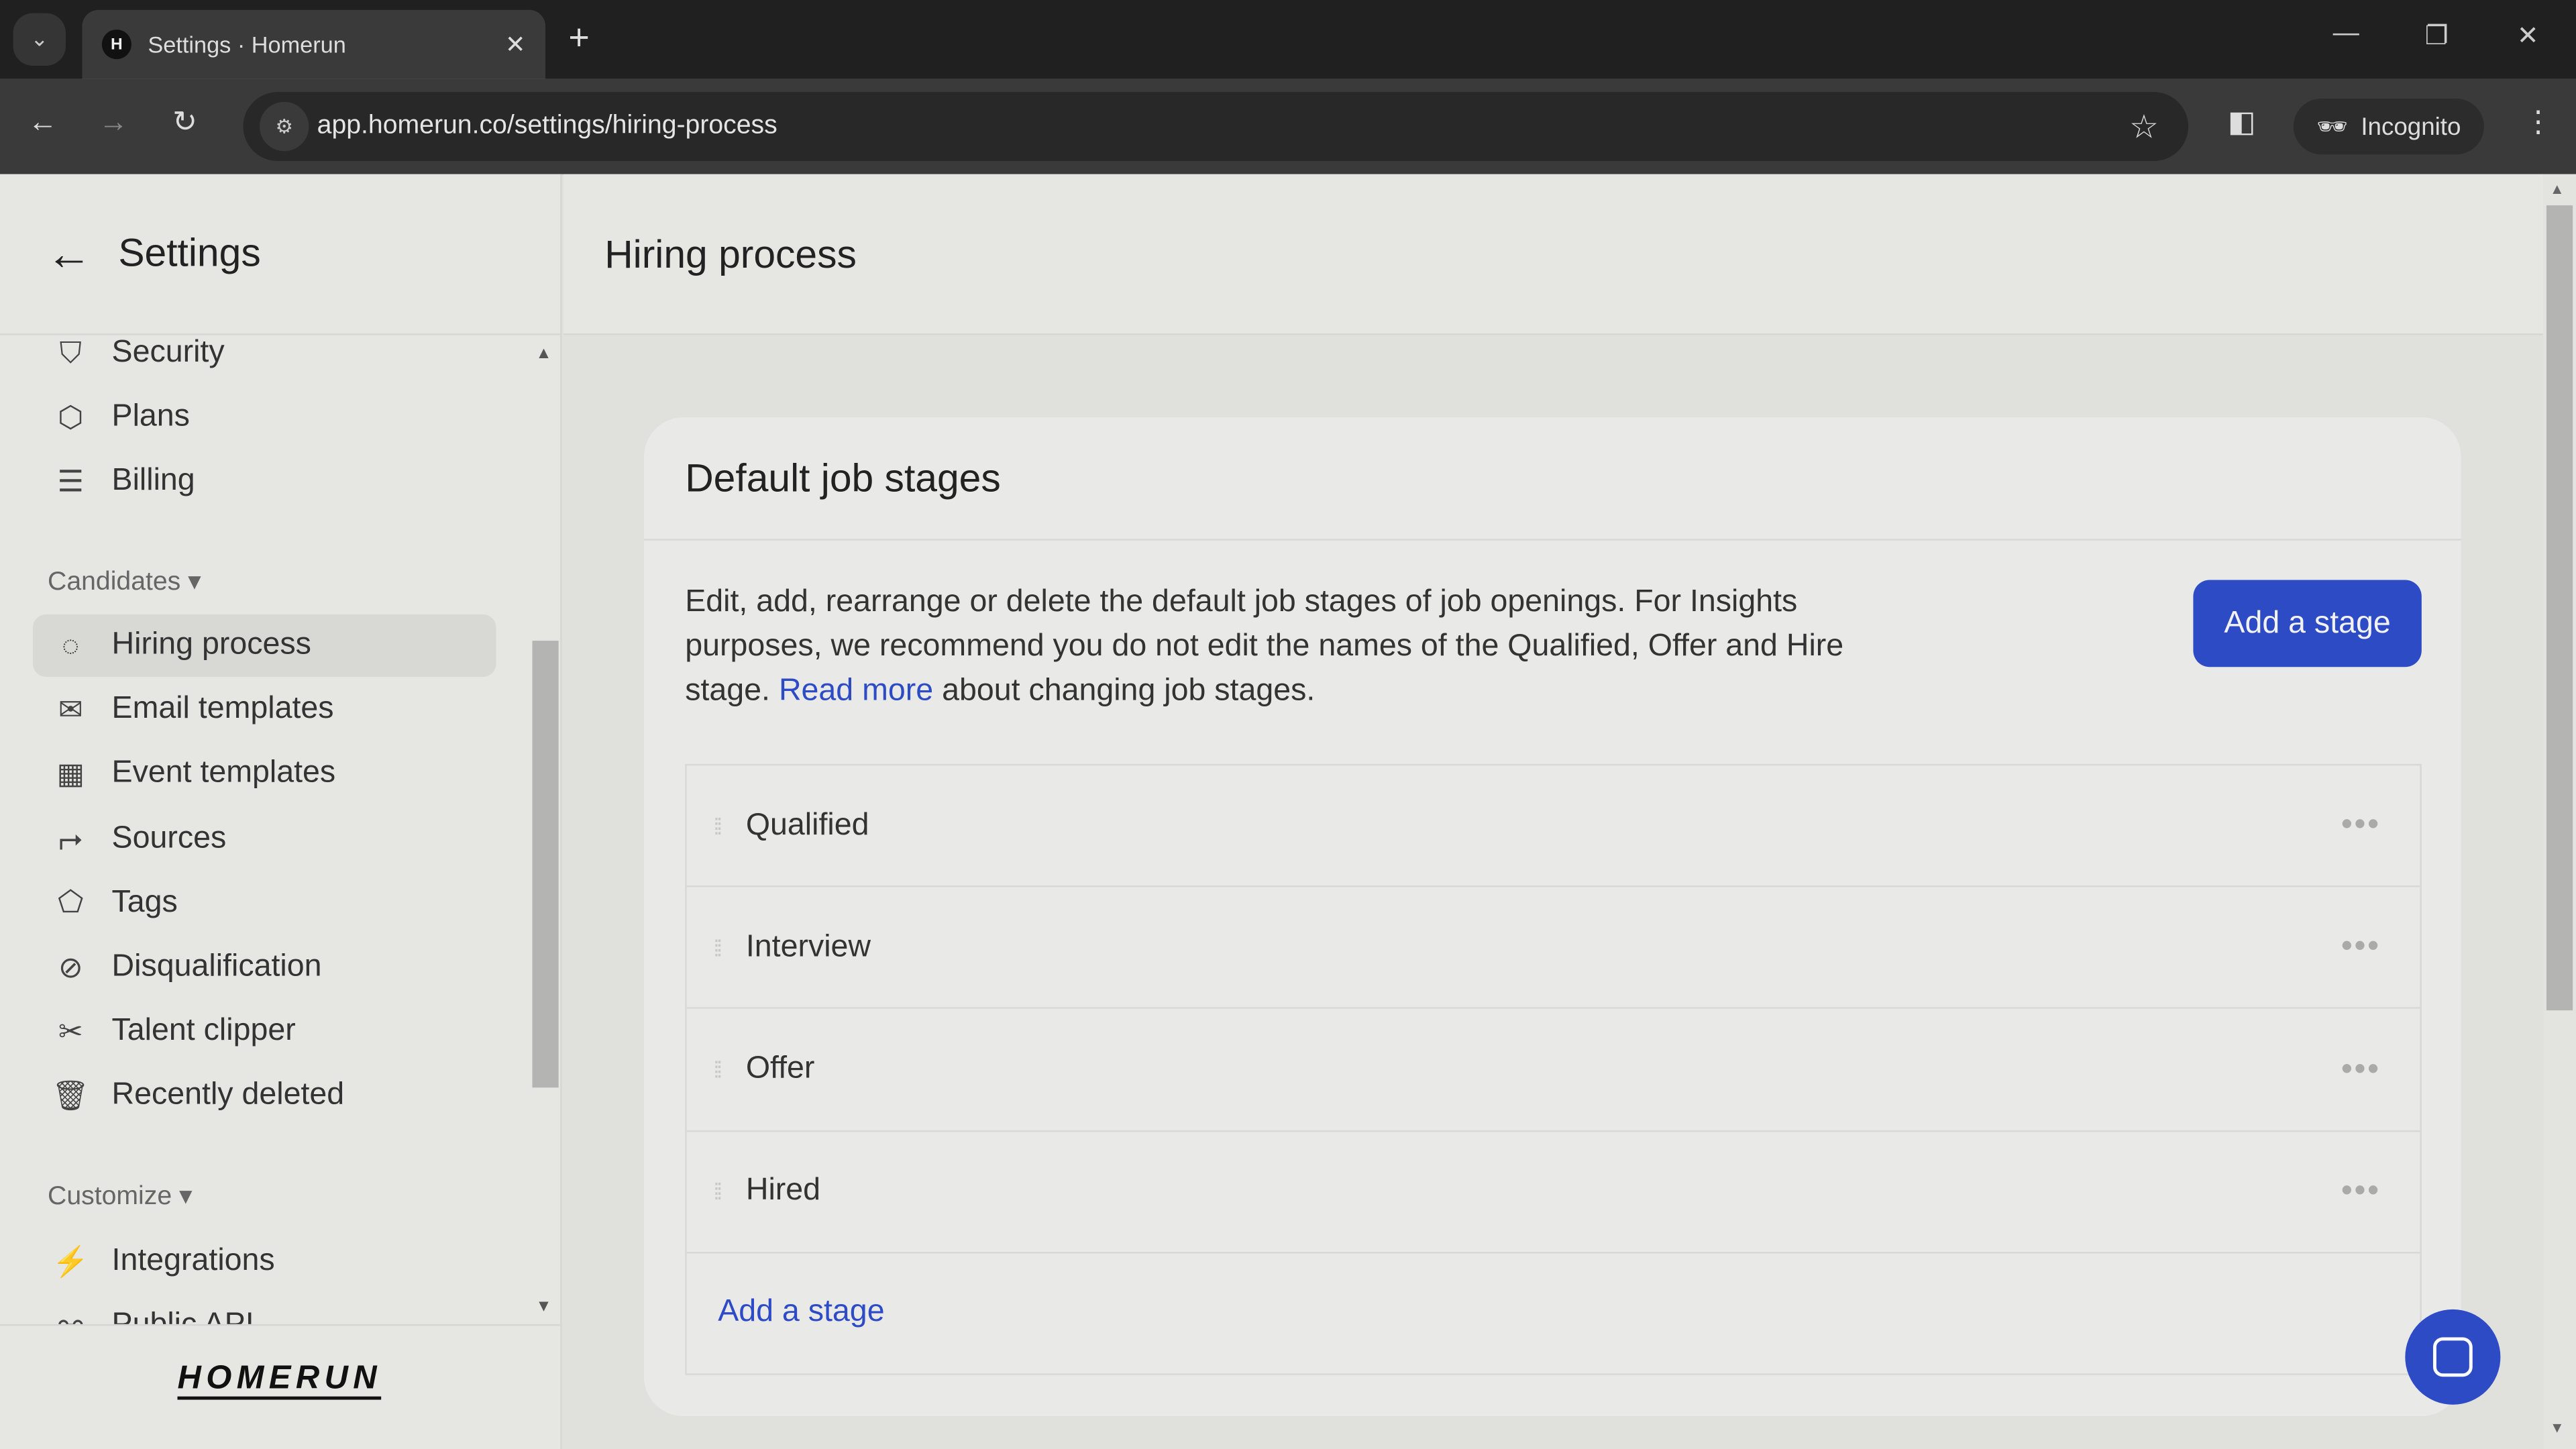  Describe the element at coordinates (1553, 826) in the screenshot. I see `stage-row: ⁞⁞ Qualified •••` at that location.